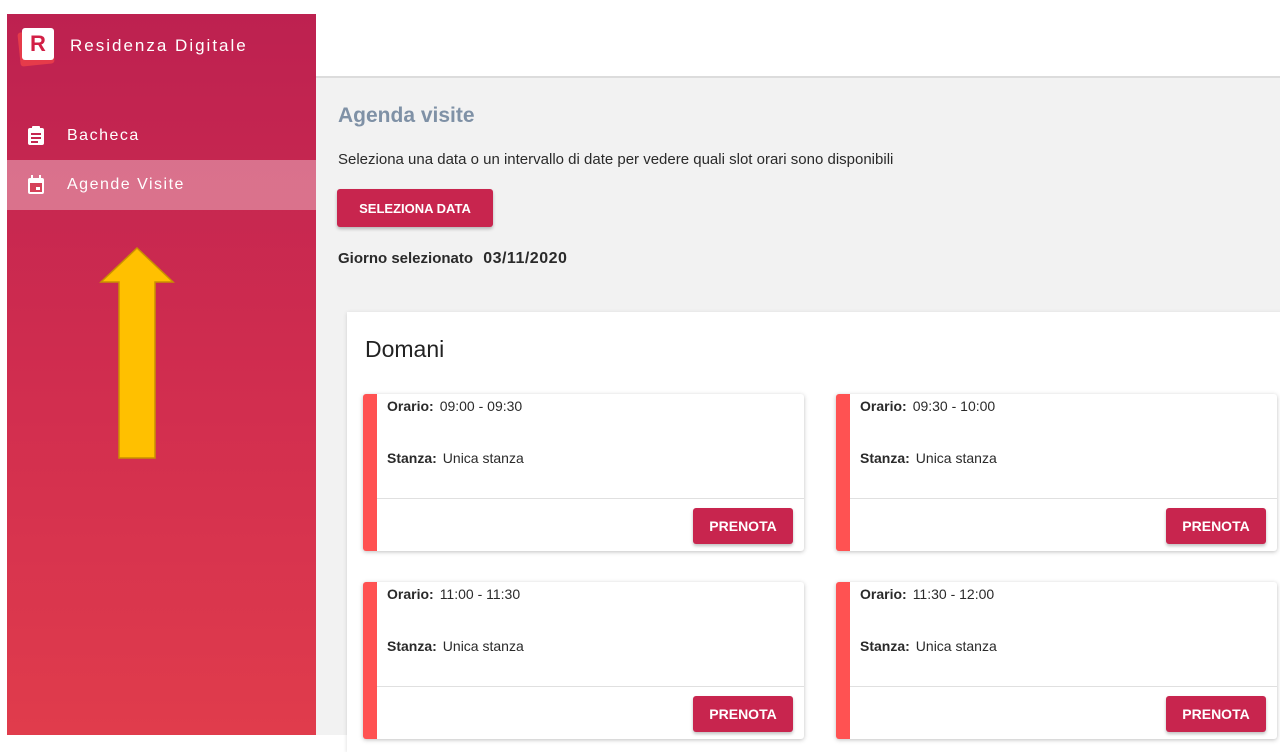 This screenshot has width=1280, height=752. What do you see at coordinates (36, 184) in the screenshot?
I see `calendar-icon` at bounding box center [36, 184].